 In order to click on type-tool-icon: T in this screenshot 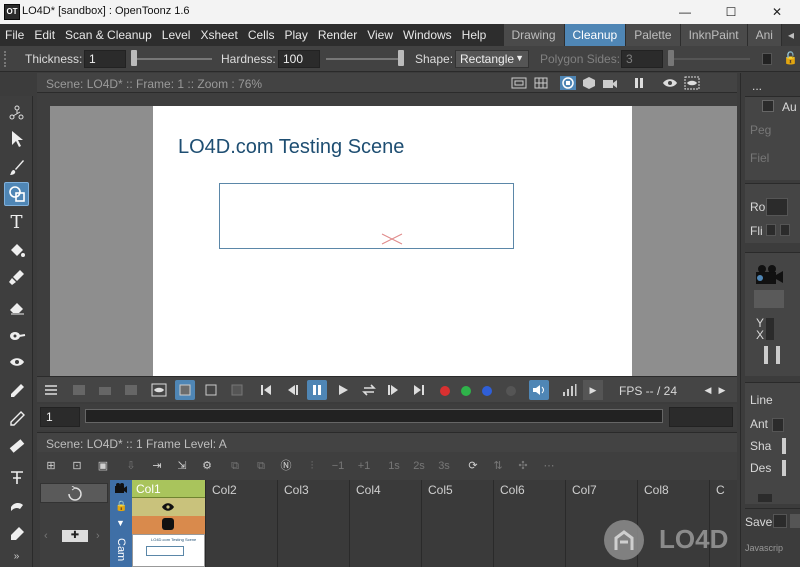, I will do `click(16, 222)`.